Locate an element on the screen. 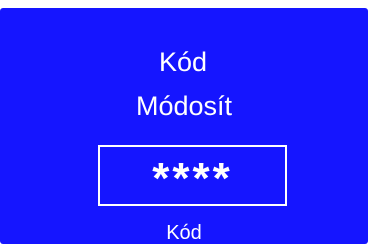 The height and width of the screenshot is (246, 368). masked-code-value: **** is located at coordinates (192, 178).